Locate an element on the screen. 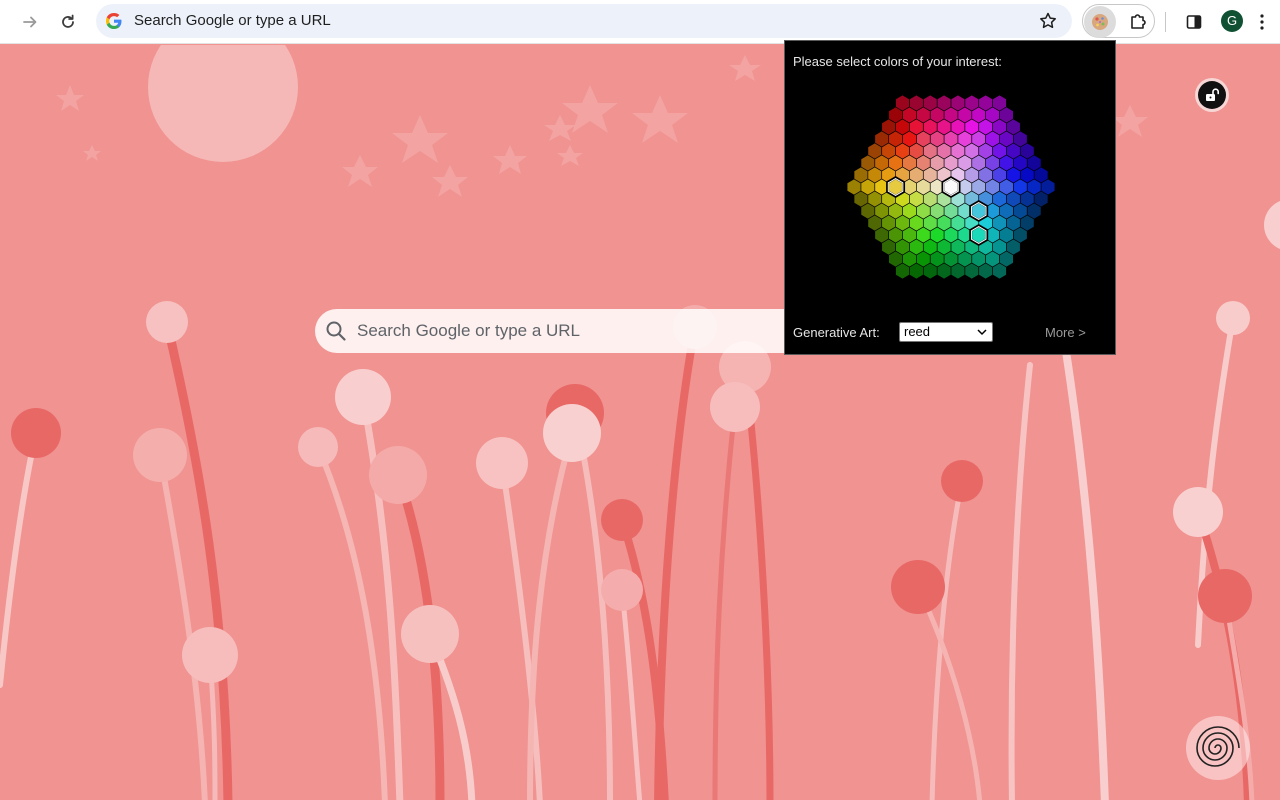  newtab-search-box: Search Google or type a URL is located at coordinates (555, 331).